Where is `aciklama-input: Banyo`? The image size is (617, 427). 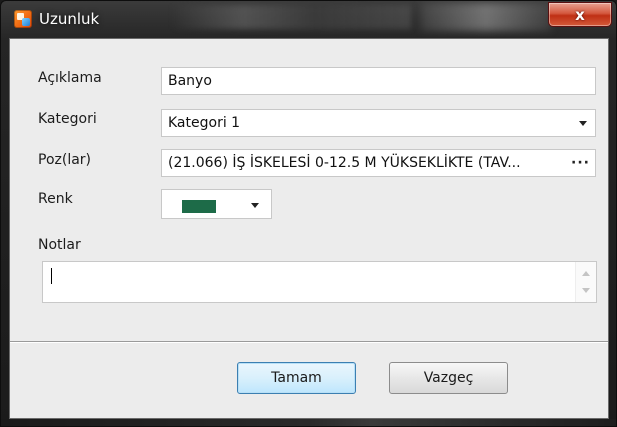 aciklama-input: Banyo is located at coordinates (378, 81).